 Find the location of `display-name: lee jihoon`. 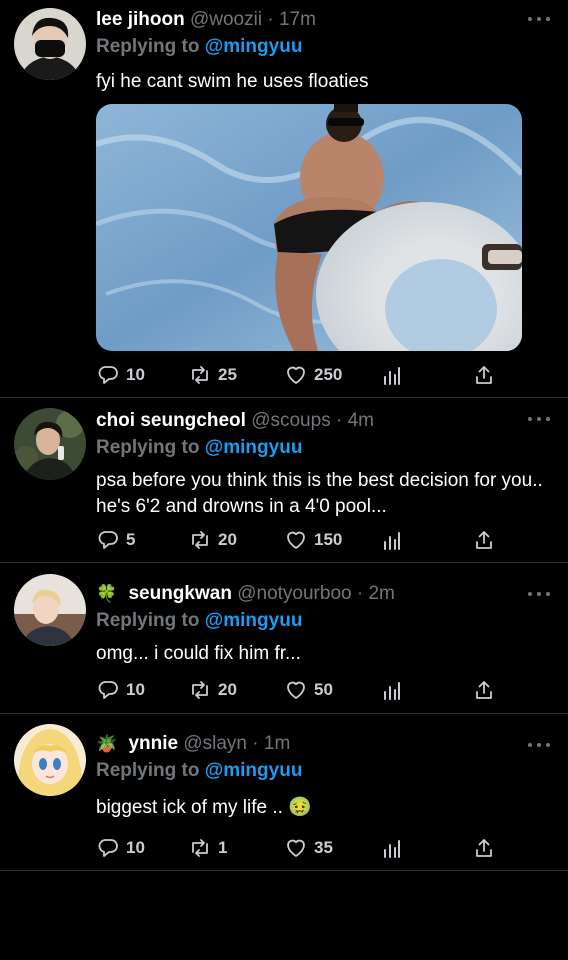

display-name: lee jihoon is located at coordinates (140, 19).